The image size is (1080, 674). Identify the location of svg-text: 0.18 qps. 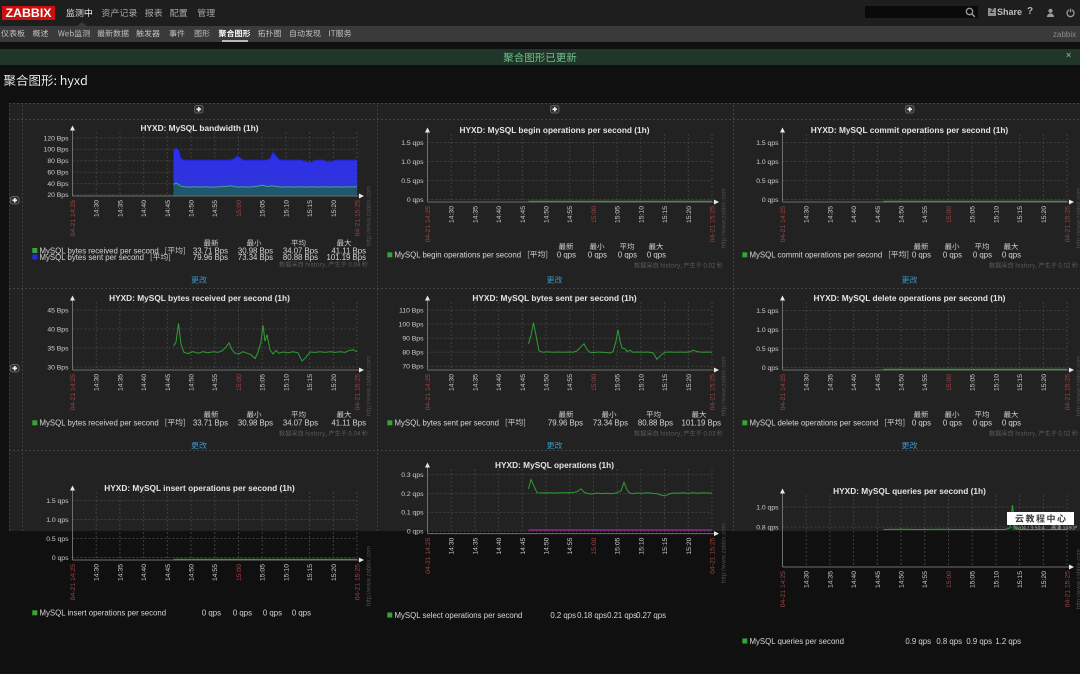
(592, 614).